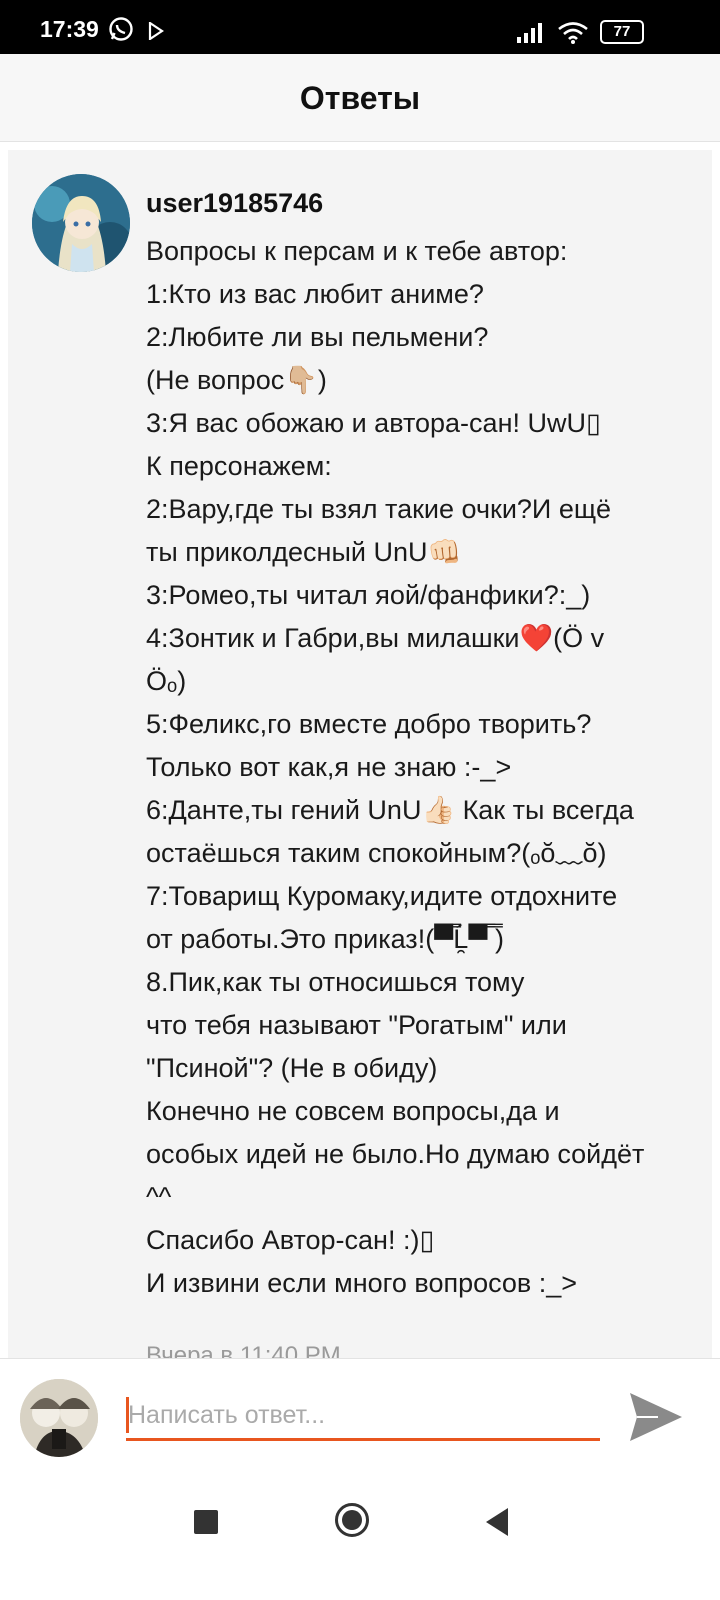  What do you see at coordinates (368, 595) in the screenshot?
I see `comment-line: 3:Ромео,ты читал яой/фанфики?:_)` at bounding box center [368, 595].